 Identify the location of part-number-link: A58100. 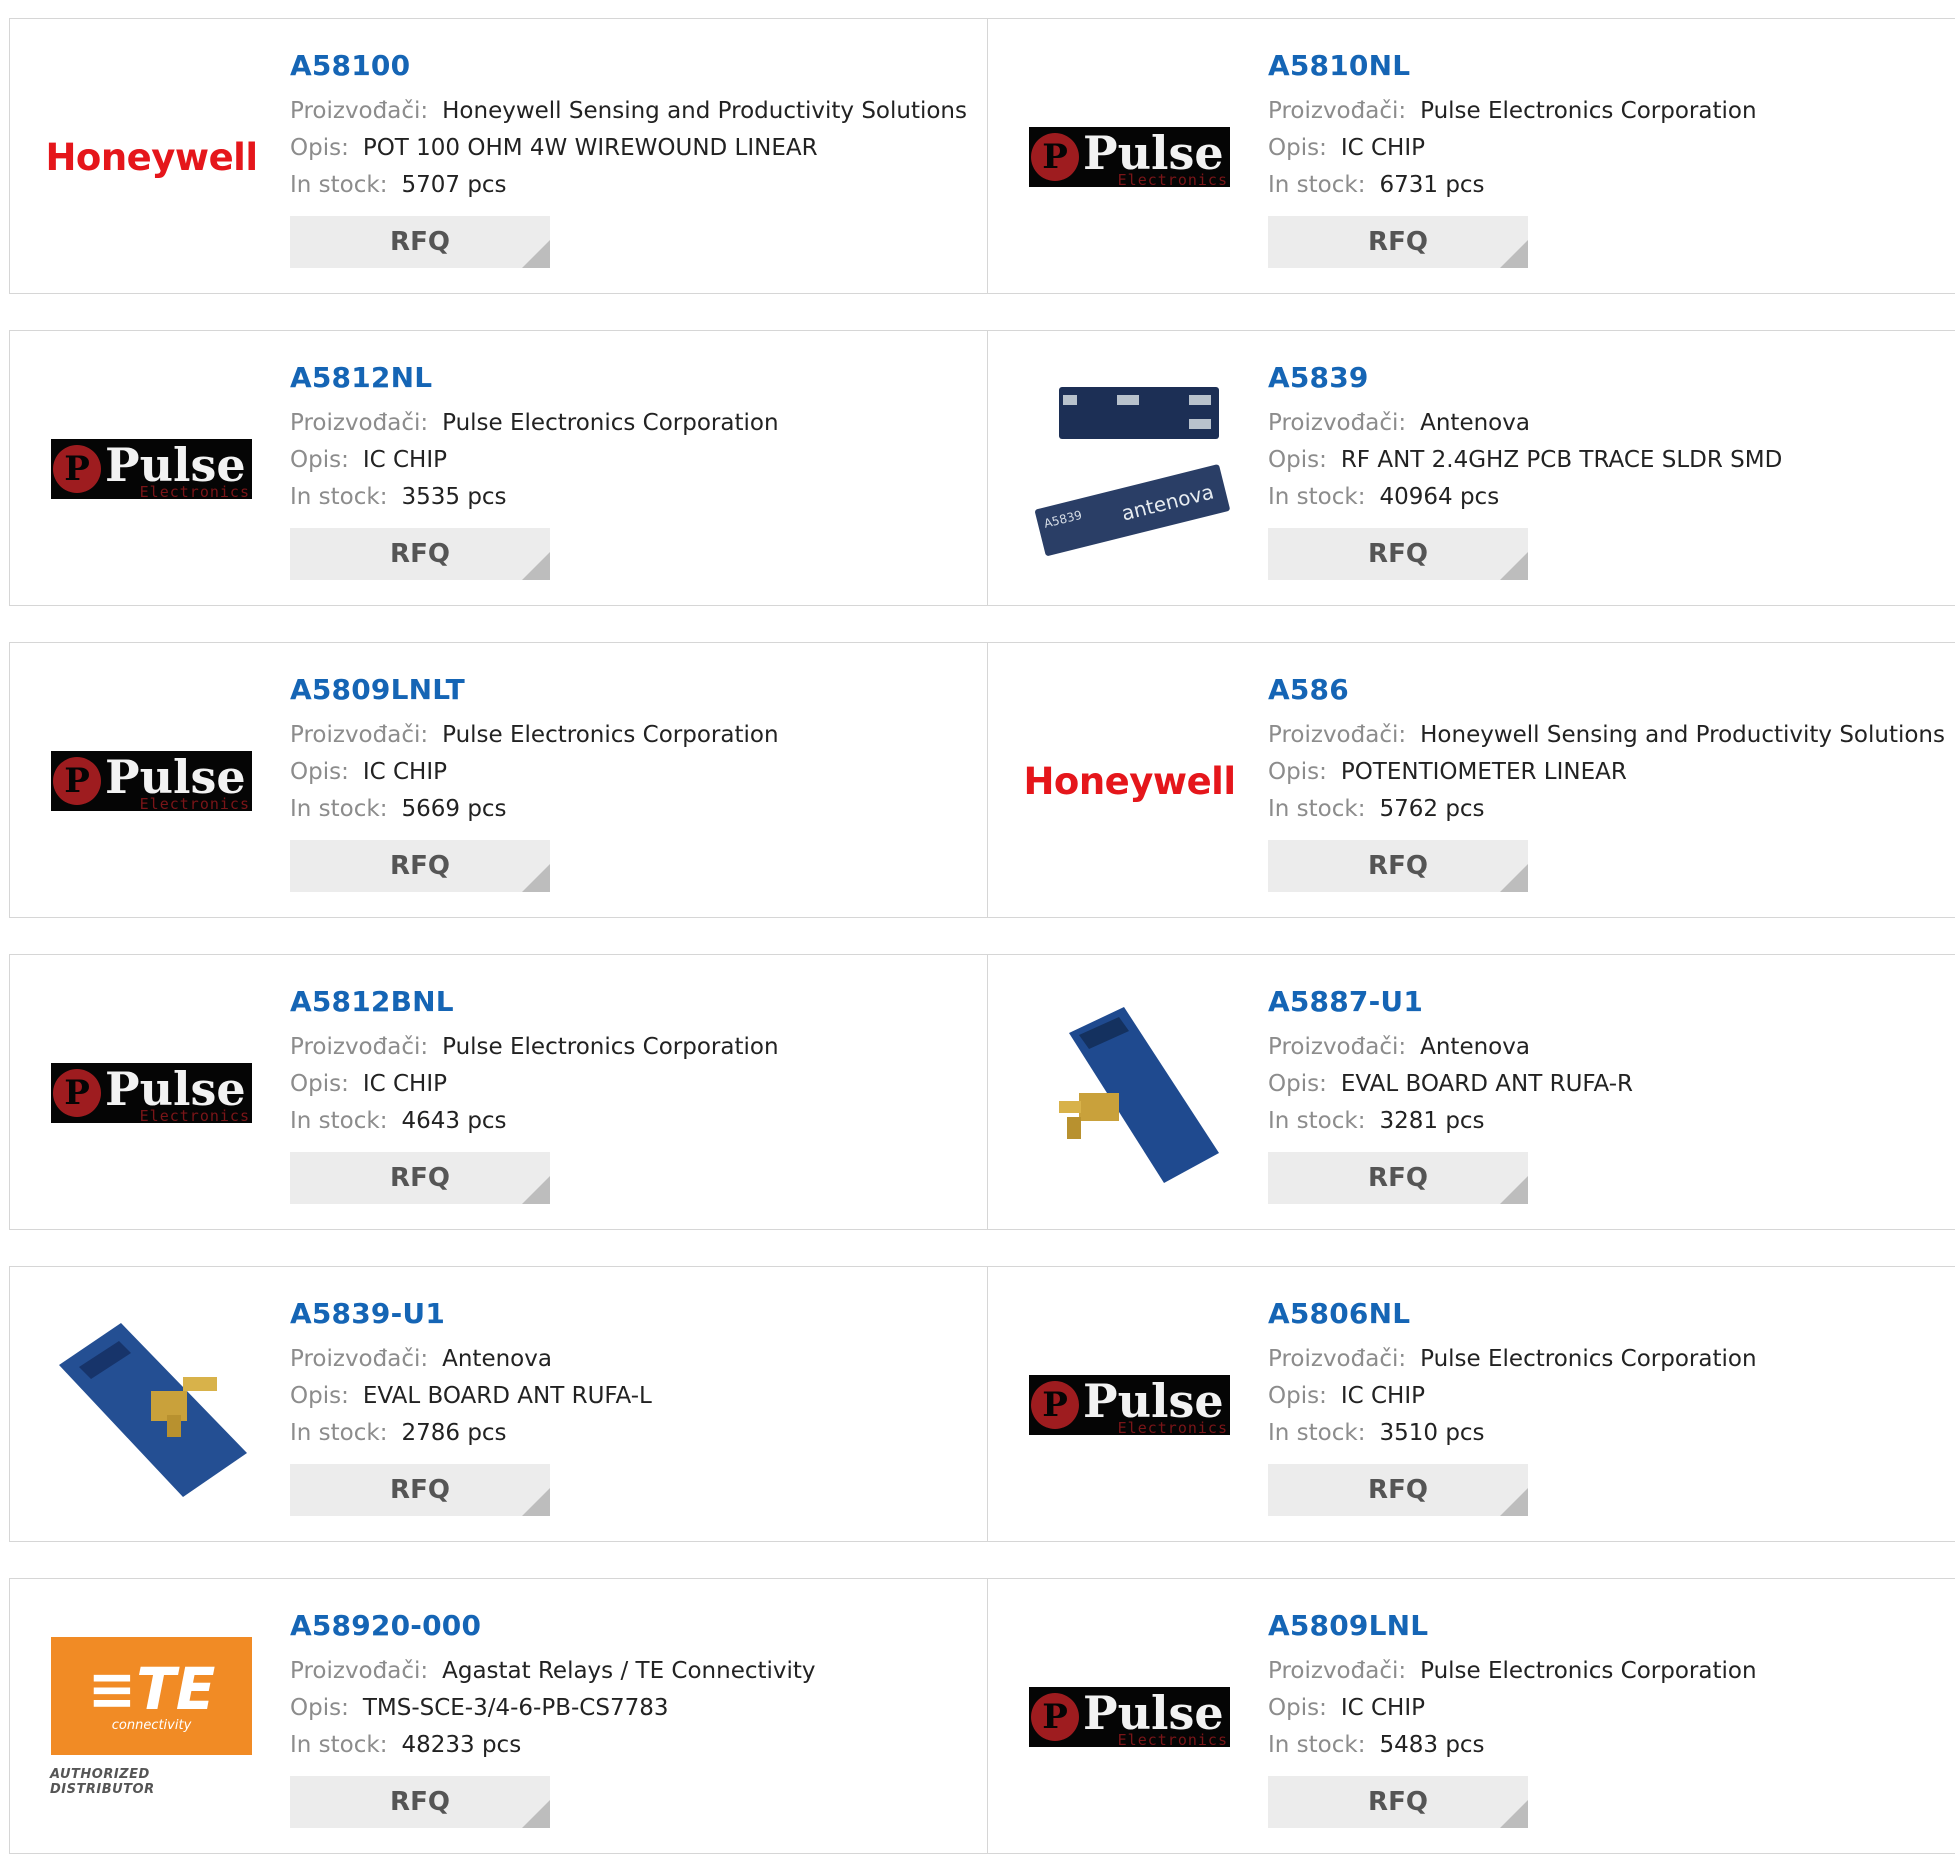
(633, 66).